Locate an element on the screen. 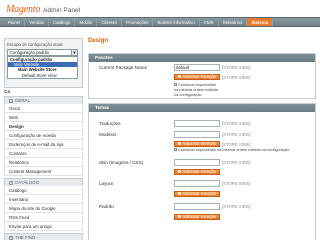  sidebar-item-emails: Endereços de e-mail da loja is located at coordinates (43, 144).